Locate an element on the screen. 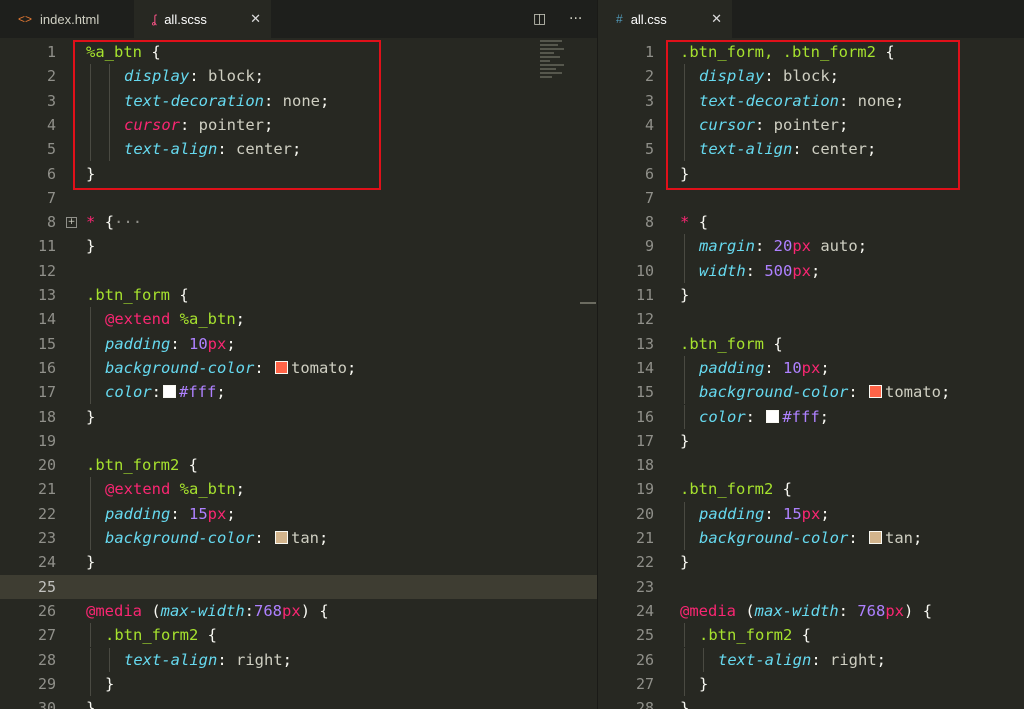 The width and height of the screenshot is (1024, 709). code-line: 26 @media (max-width:768px) { is located at coordinates (299, 611).